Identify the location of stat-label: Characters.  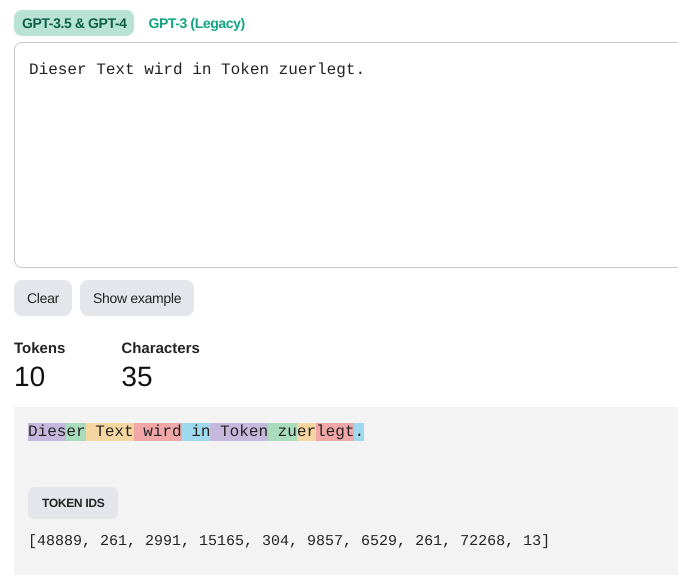
(160, 348).